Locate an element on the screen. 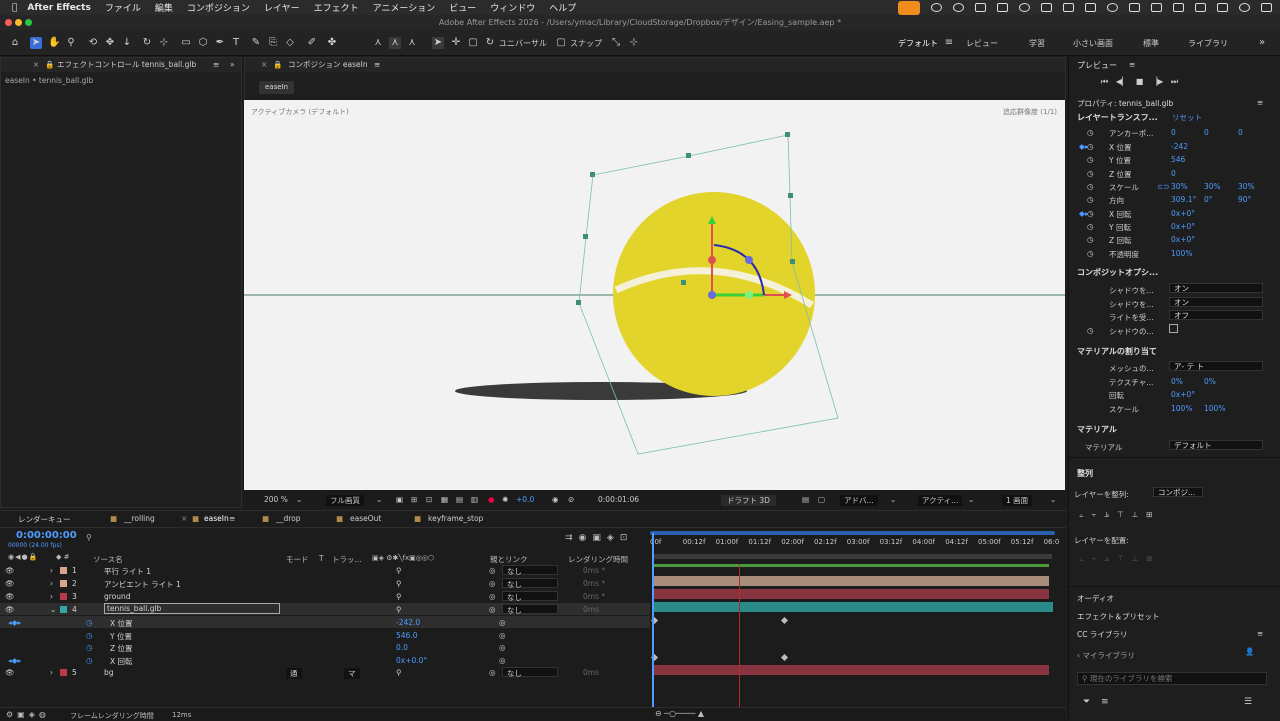 This screenshot has height=721, width=1280. chevron-down-icon: ⌄ is located at coordinates (971, 499).